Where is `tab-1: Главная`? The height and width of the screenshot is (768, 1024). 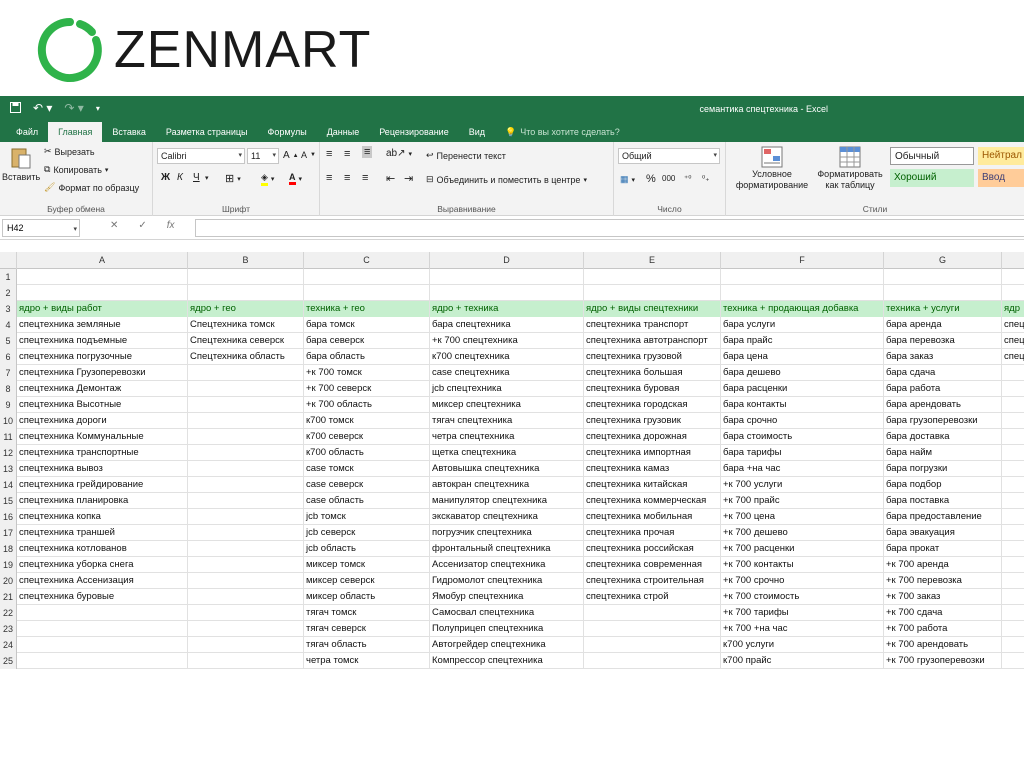
tab-1: Главная is located at coordinates (75, 132).